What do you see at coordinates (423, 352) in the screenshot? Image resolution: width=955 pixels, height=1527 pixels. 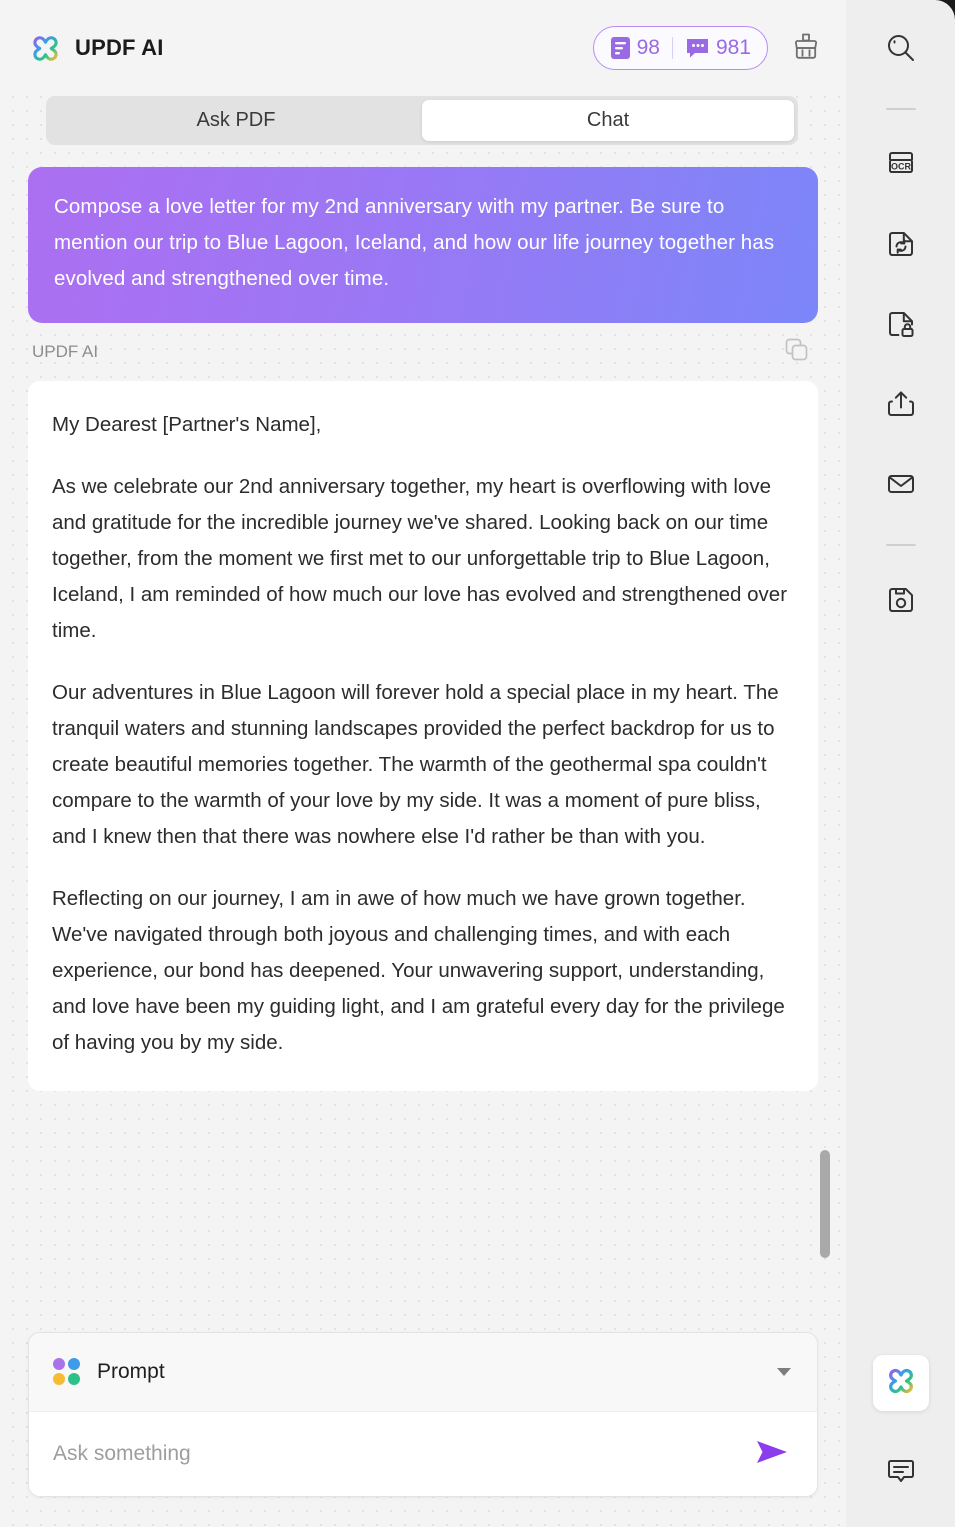 I see `assistant-message-header: UPDF AI` at bounding box center [423, 352].